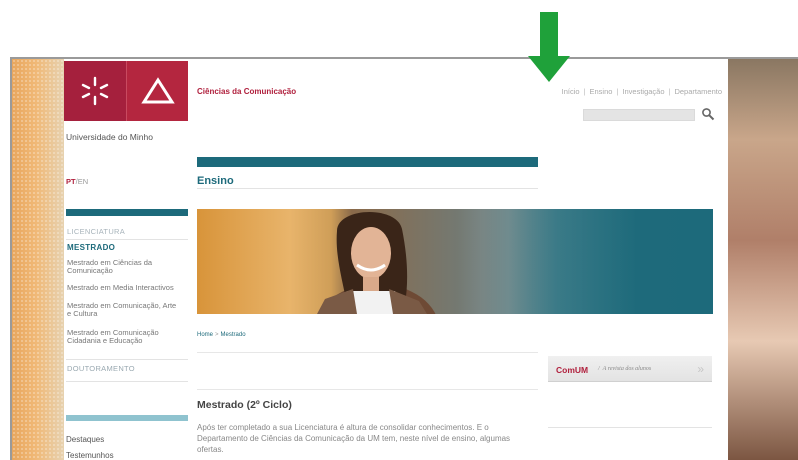 The width and height of the screenshot is (798, 460). I want to click on language-switcher: PT/EN, so click(77, 181).